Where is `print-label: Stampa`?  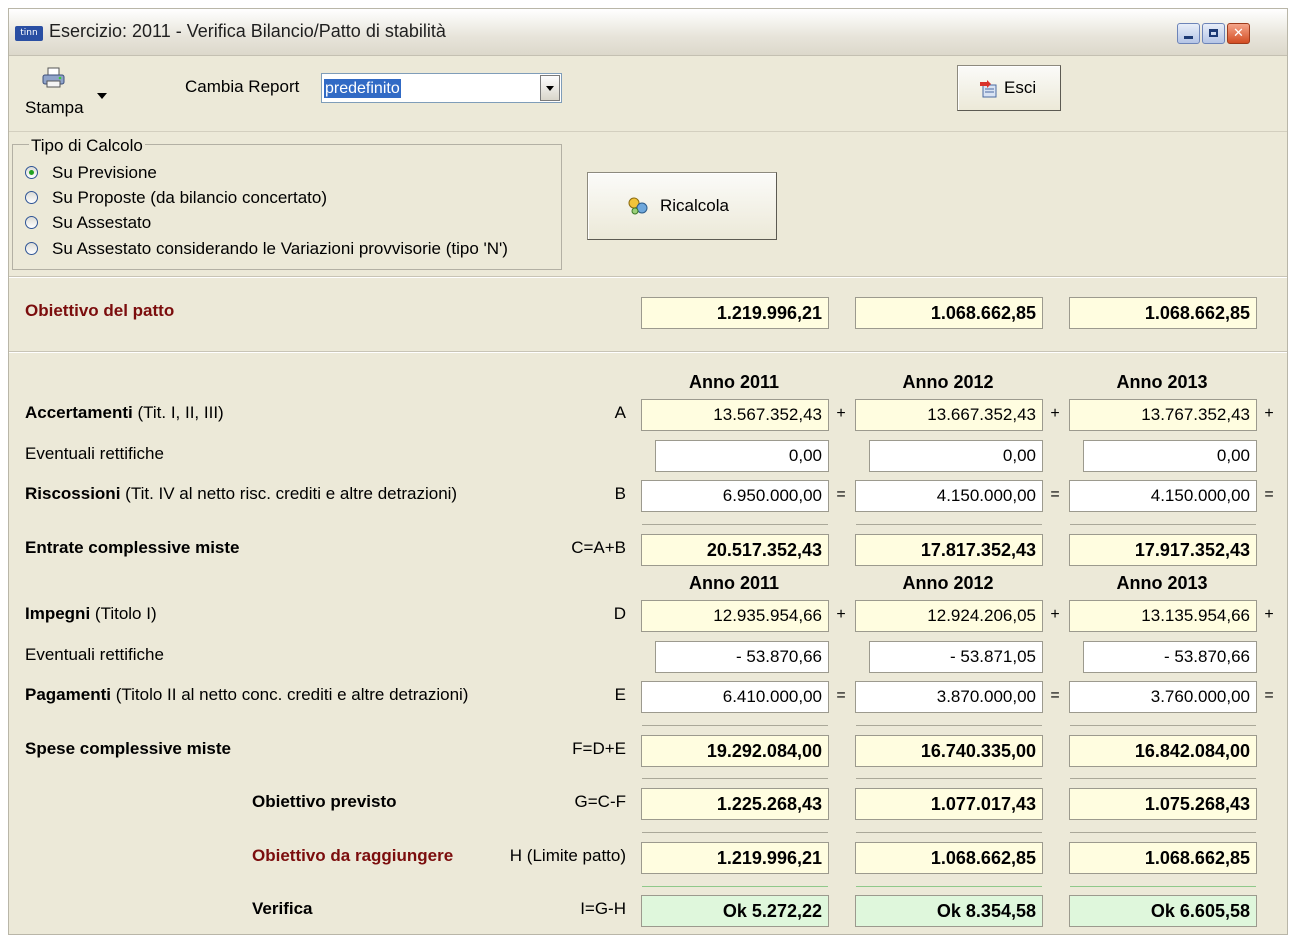
print-label: Stampa is located at coordinates (54, 108).